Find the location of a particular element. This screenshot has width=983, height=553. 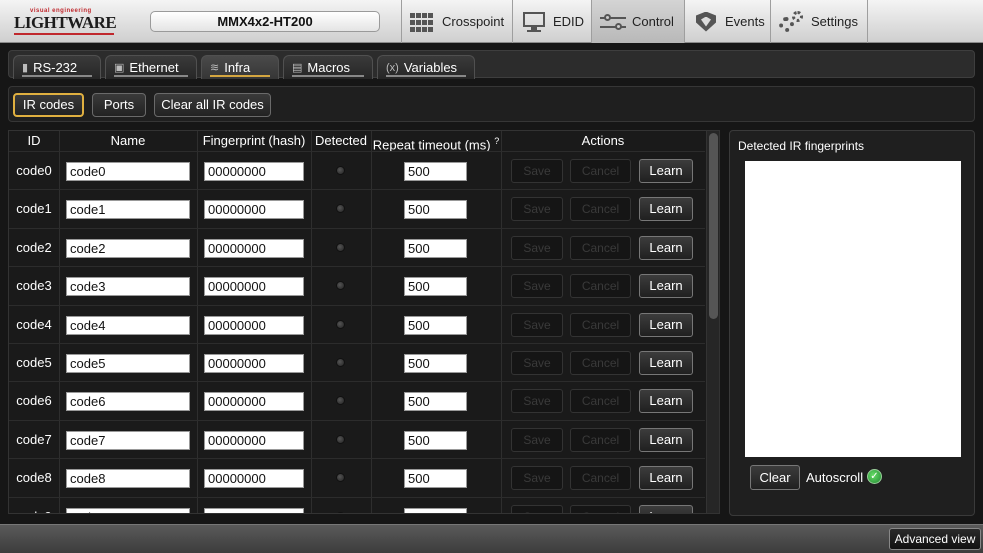

subtab-macros: ▤ Macros is located at coordinates (328, 67).